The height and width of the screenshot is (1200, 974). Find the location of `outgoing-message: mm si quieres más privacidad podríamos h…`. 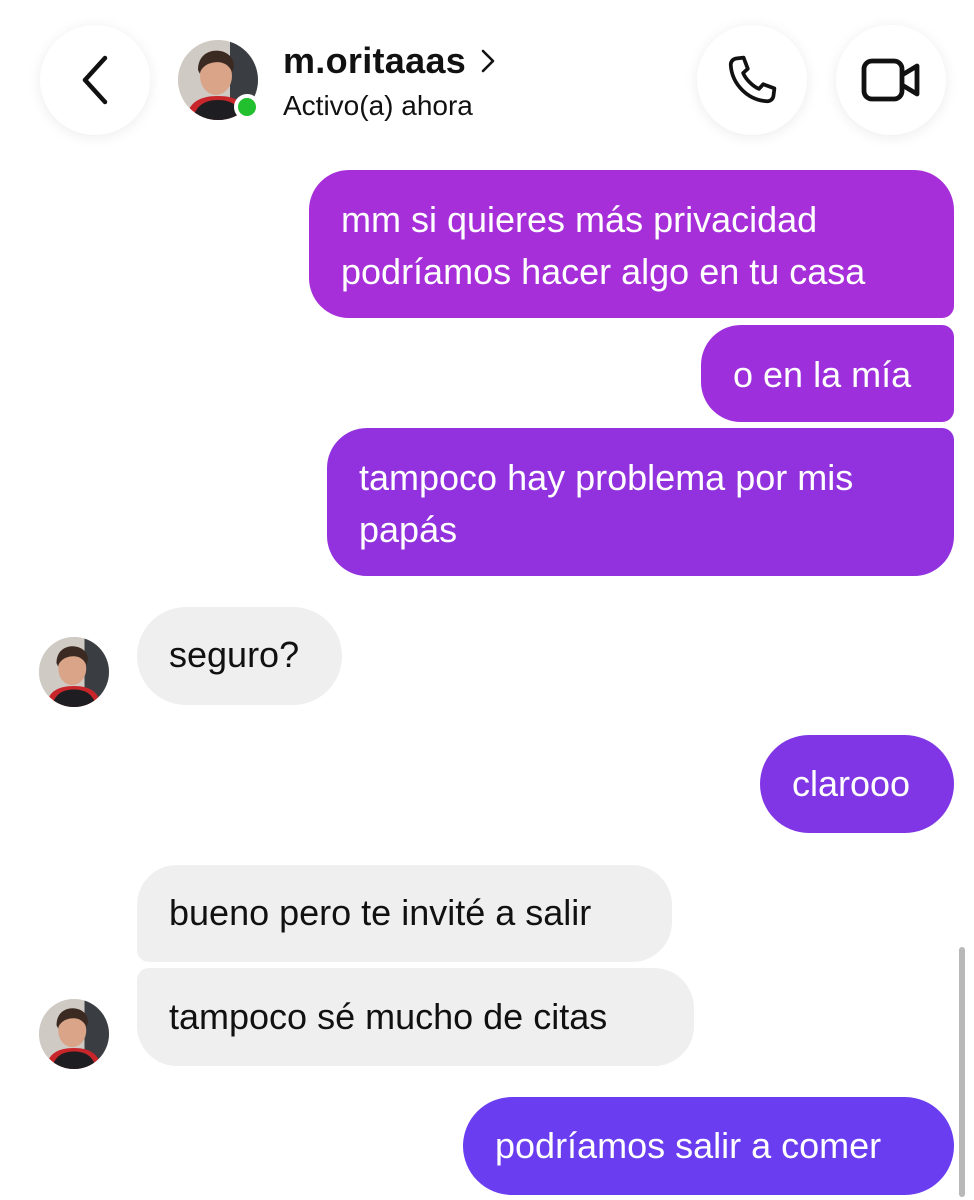

outgoing-message: mm si quieres más privacidad podríamos h… is located at coordinates (631, 244).